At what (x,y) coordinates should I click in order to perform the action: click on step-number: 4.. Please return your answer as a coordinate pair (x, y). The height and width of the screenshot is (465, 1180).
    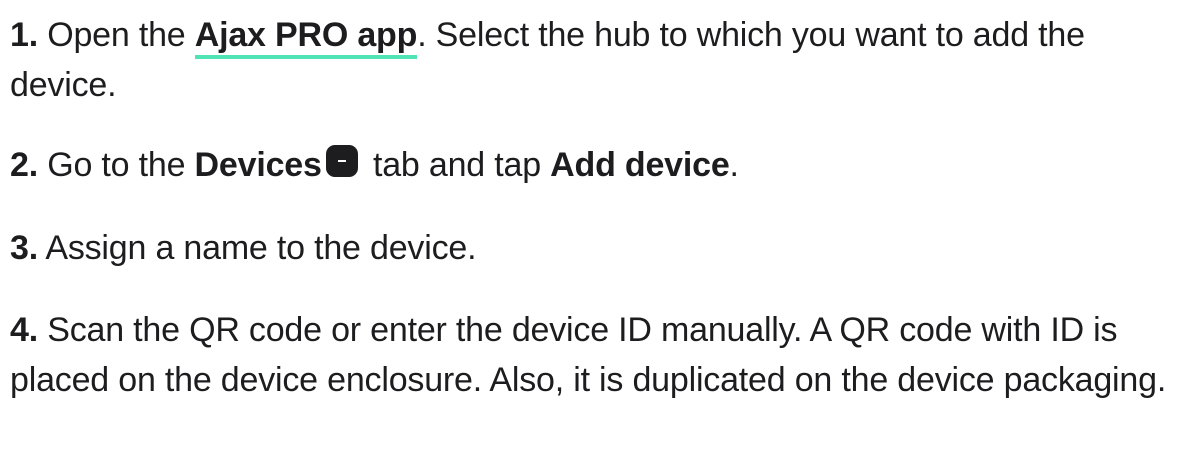
    Looking at the image, I should click on (24, 330).